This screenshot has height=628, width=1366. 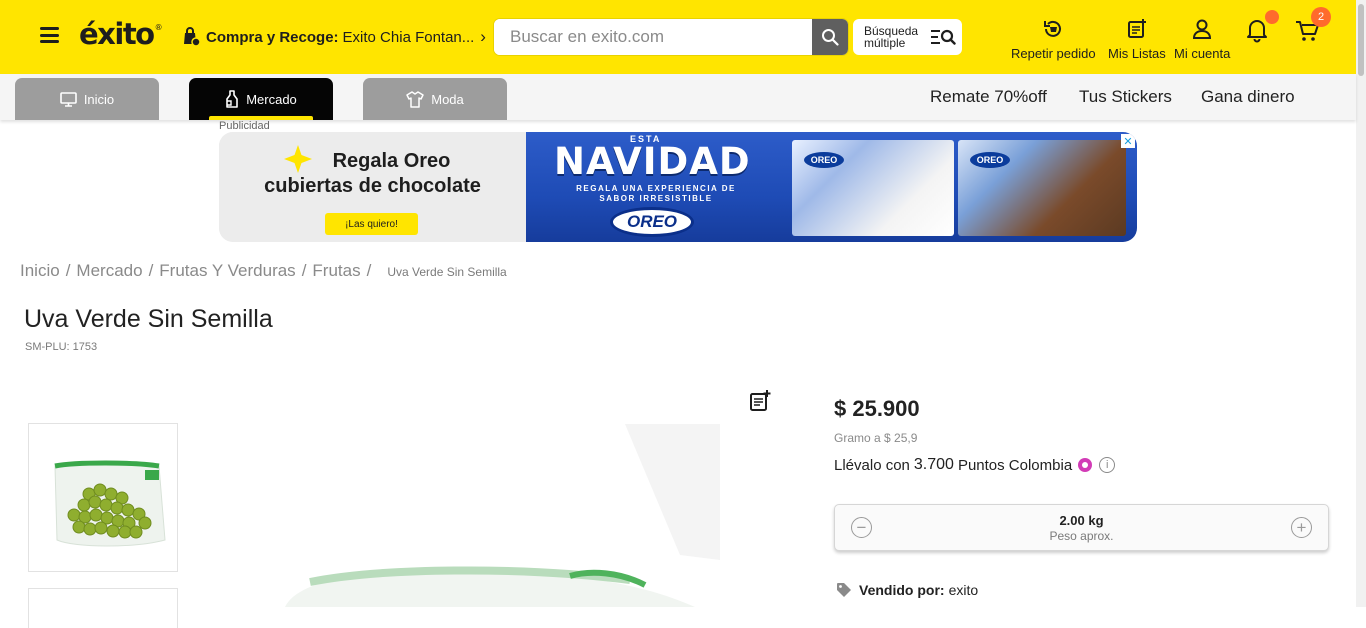 I want to click on nav-link-gana-dinero: Gana dinero, so click(x=1248, y=97).